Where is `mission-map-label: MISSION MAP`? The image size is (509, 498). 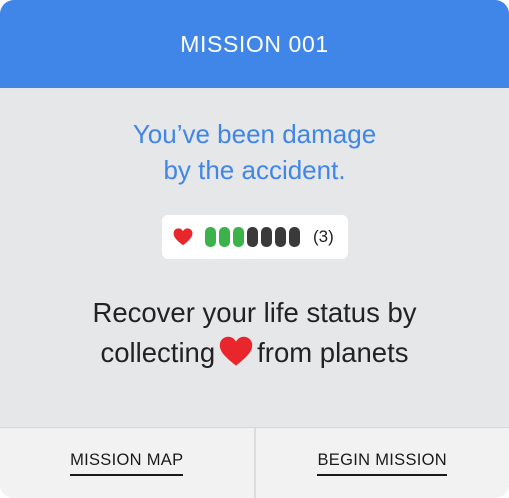 mission-map-label: MISSION MAP is located at coordinates (127, 463).